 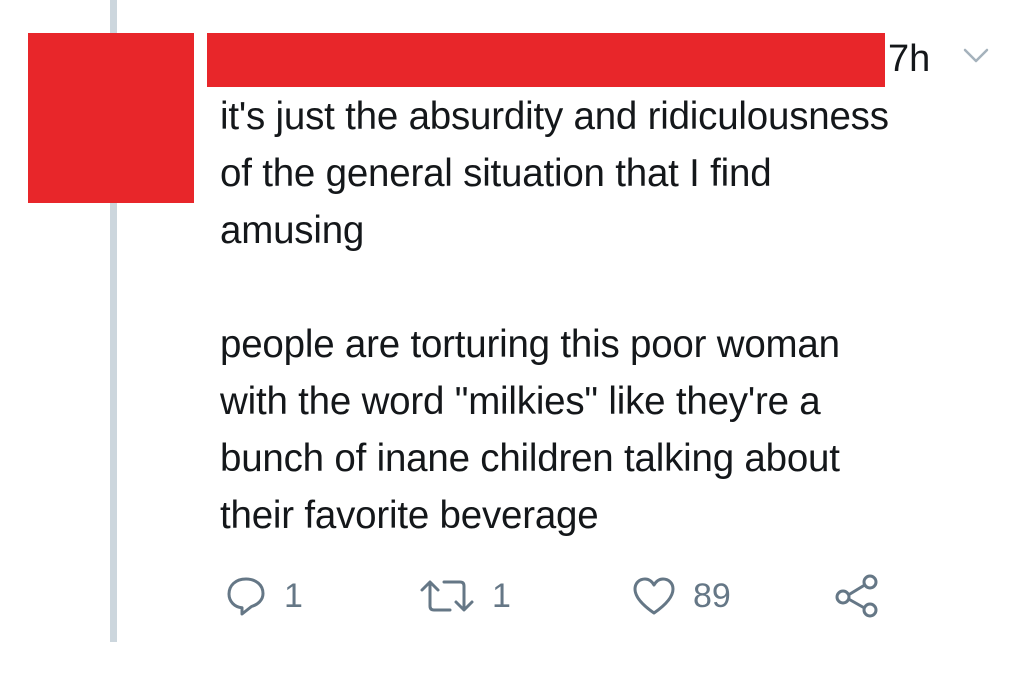 What do you see at coordinates (909, 59) in the screenshot?
I see `tweet-timestamp: 7h` at bounding box center [909, 59].